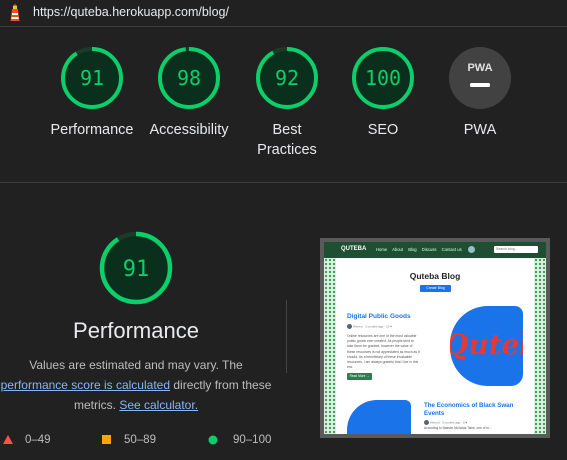 This screenshot has height=460, width=567. What do you see at coordinates (158, 405) in the screenshot?
I see `see-calculator-link: See calculator.` at bounding box center [158, 405].